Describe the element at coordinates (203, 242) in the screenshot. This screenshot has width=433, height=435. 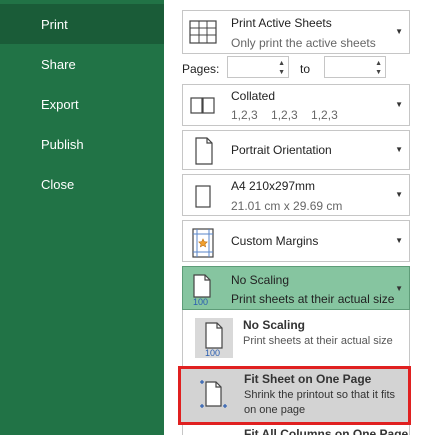
I see `margins-icon` at that location.